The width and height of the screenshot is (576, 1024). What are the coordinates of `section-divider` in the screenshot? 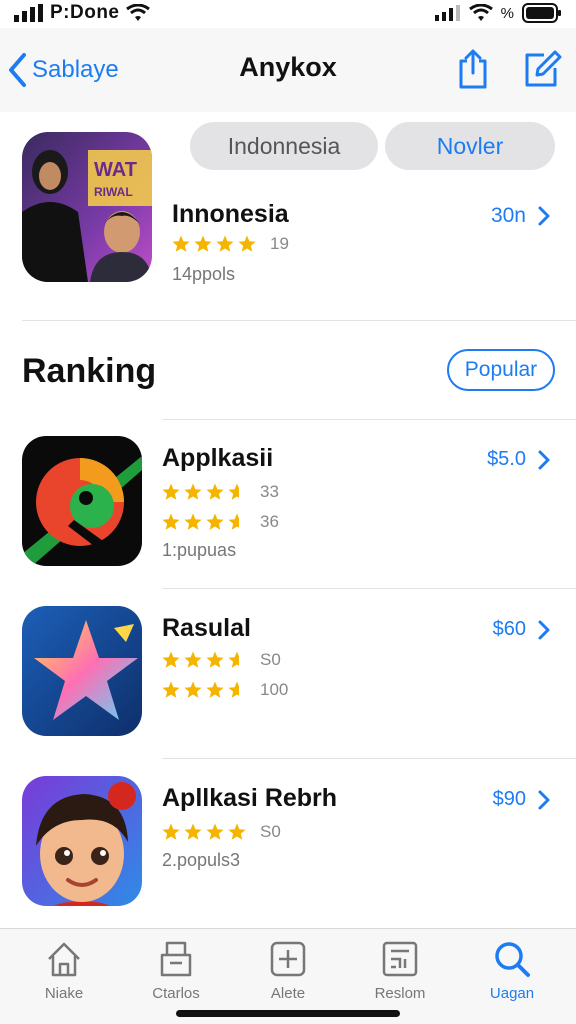 It's located at (299, 320).